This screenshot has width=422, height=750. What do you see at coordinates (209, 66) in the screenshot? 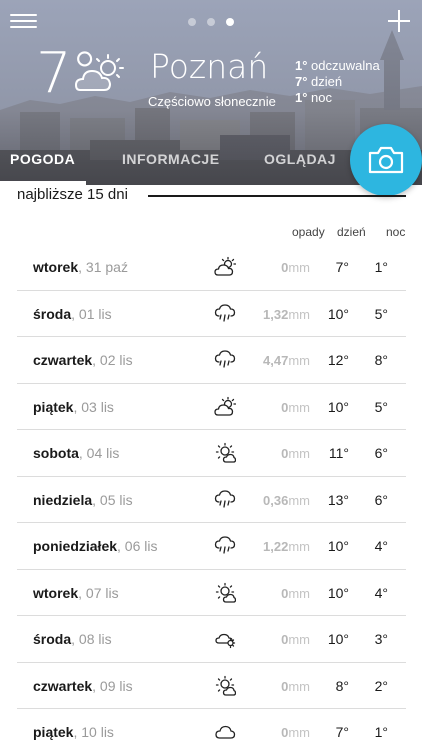
I see `city-name: Poznań` at bounding box center [209, 66].